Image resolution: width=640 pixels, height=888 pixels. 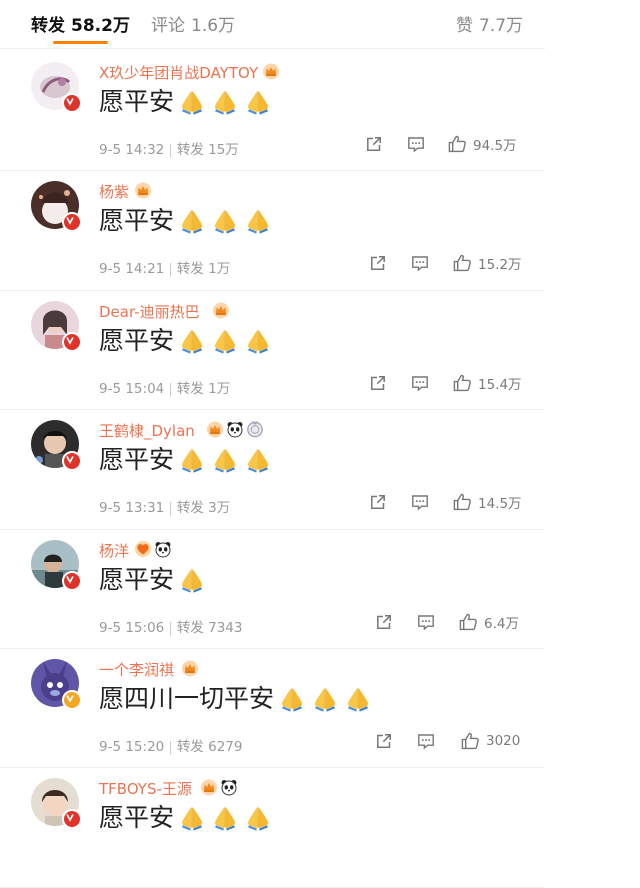 I want to click on like-count: 6.4万, so click(x=501, y=623).